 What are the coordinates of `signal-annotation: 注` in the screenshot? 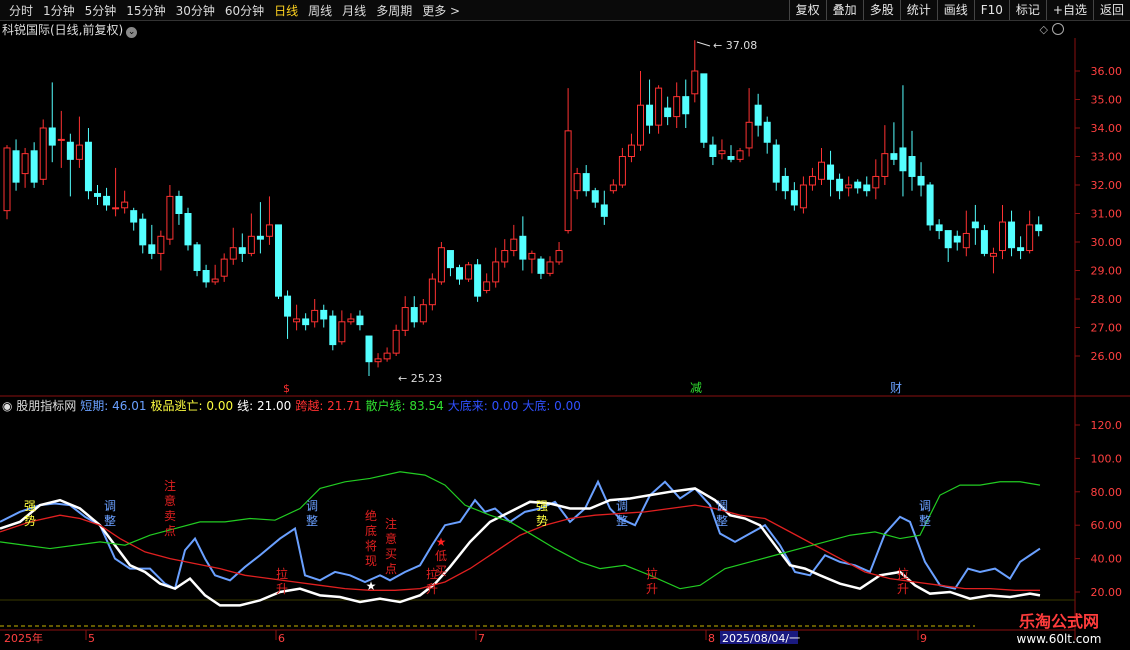 It's located at (391, 523).